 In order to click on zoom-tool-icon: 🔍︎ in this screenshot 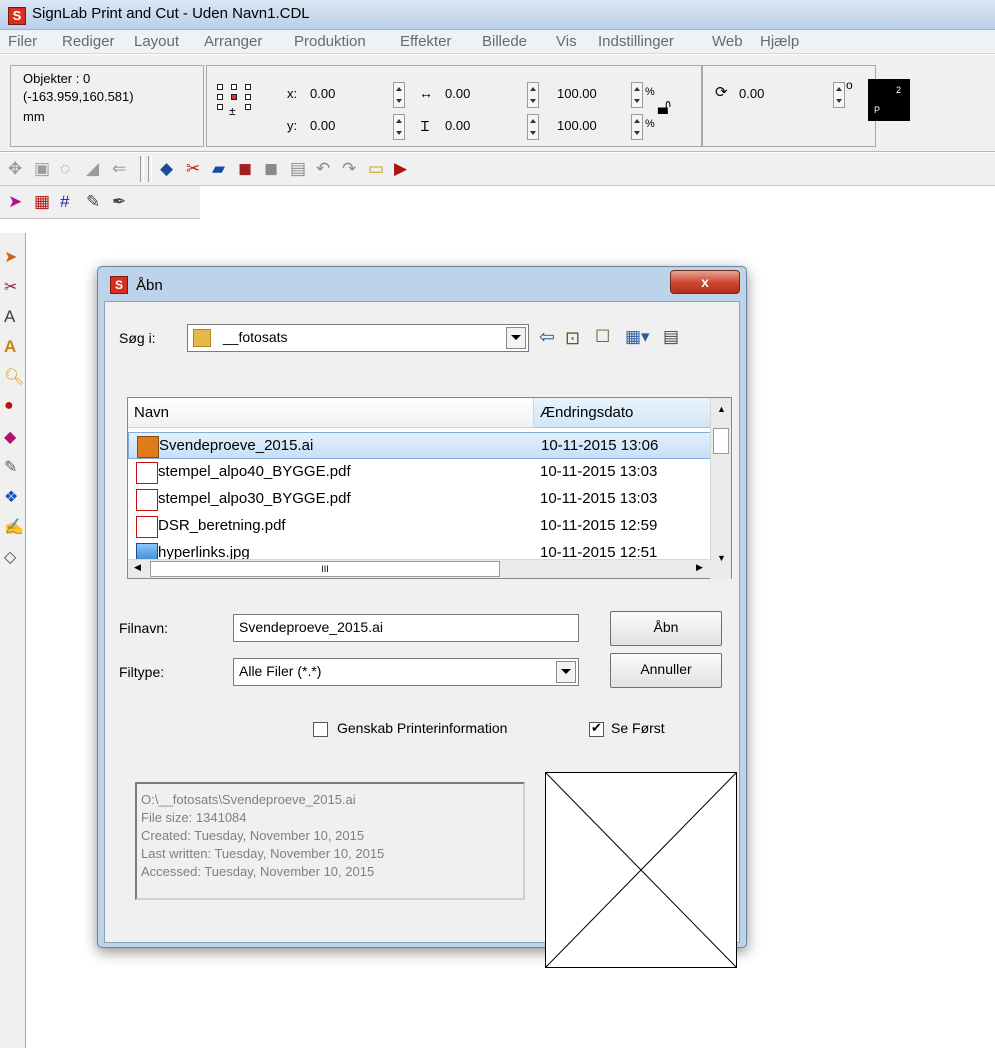, I will do `click(14, 376)`.